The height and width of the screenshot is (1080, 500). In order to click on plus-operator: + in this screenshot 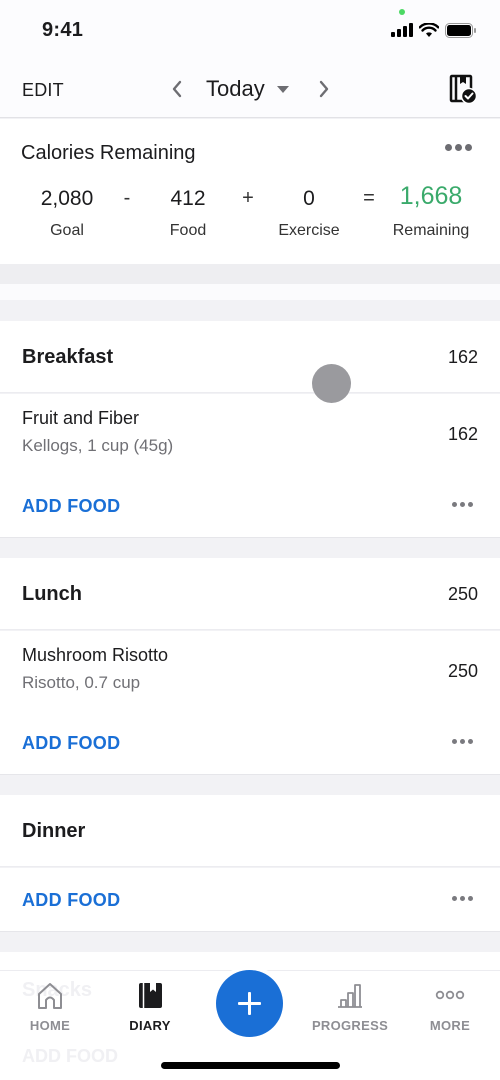, I will do `click(248, 198)`.